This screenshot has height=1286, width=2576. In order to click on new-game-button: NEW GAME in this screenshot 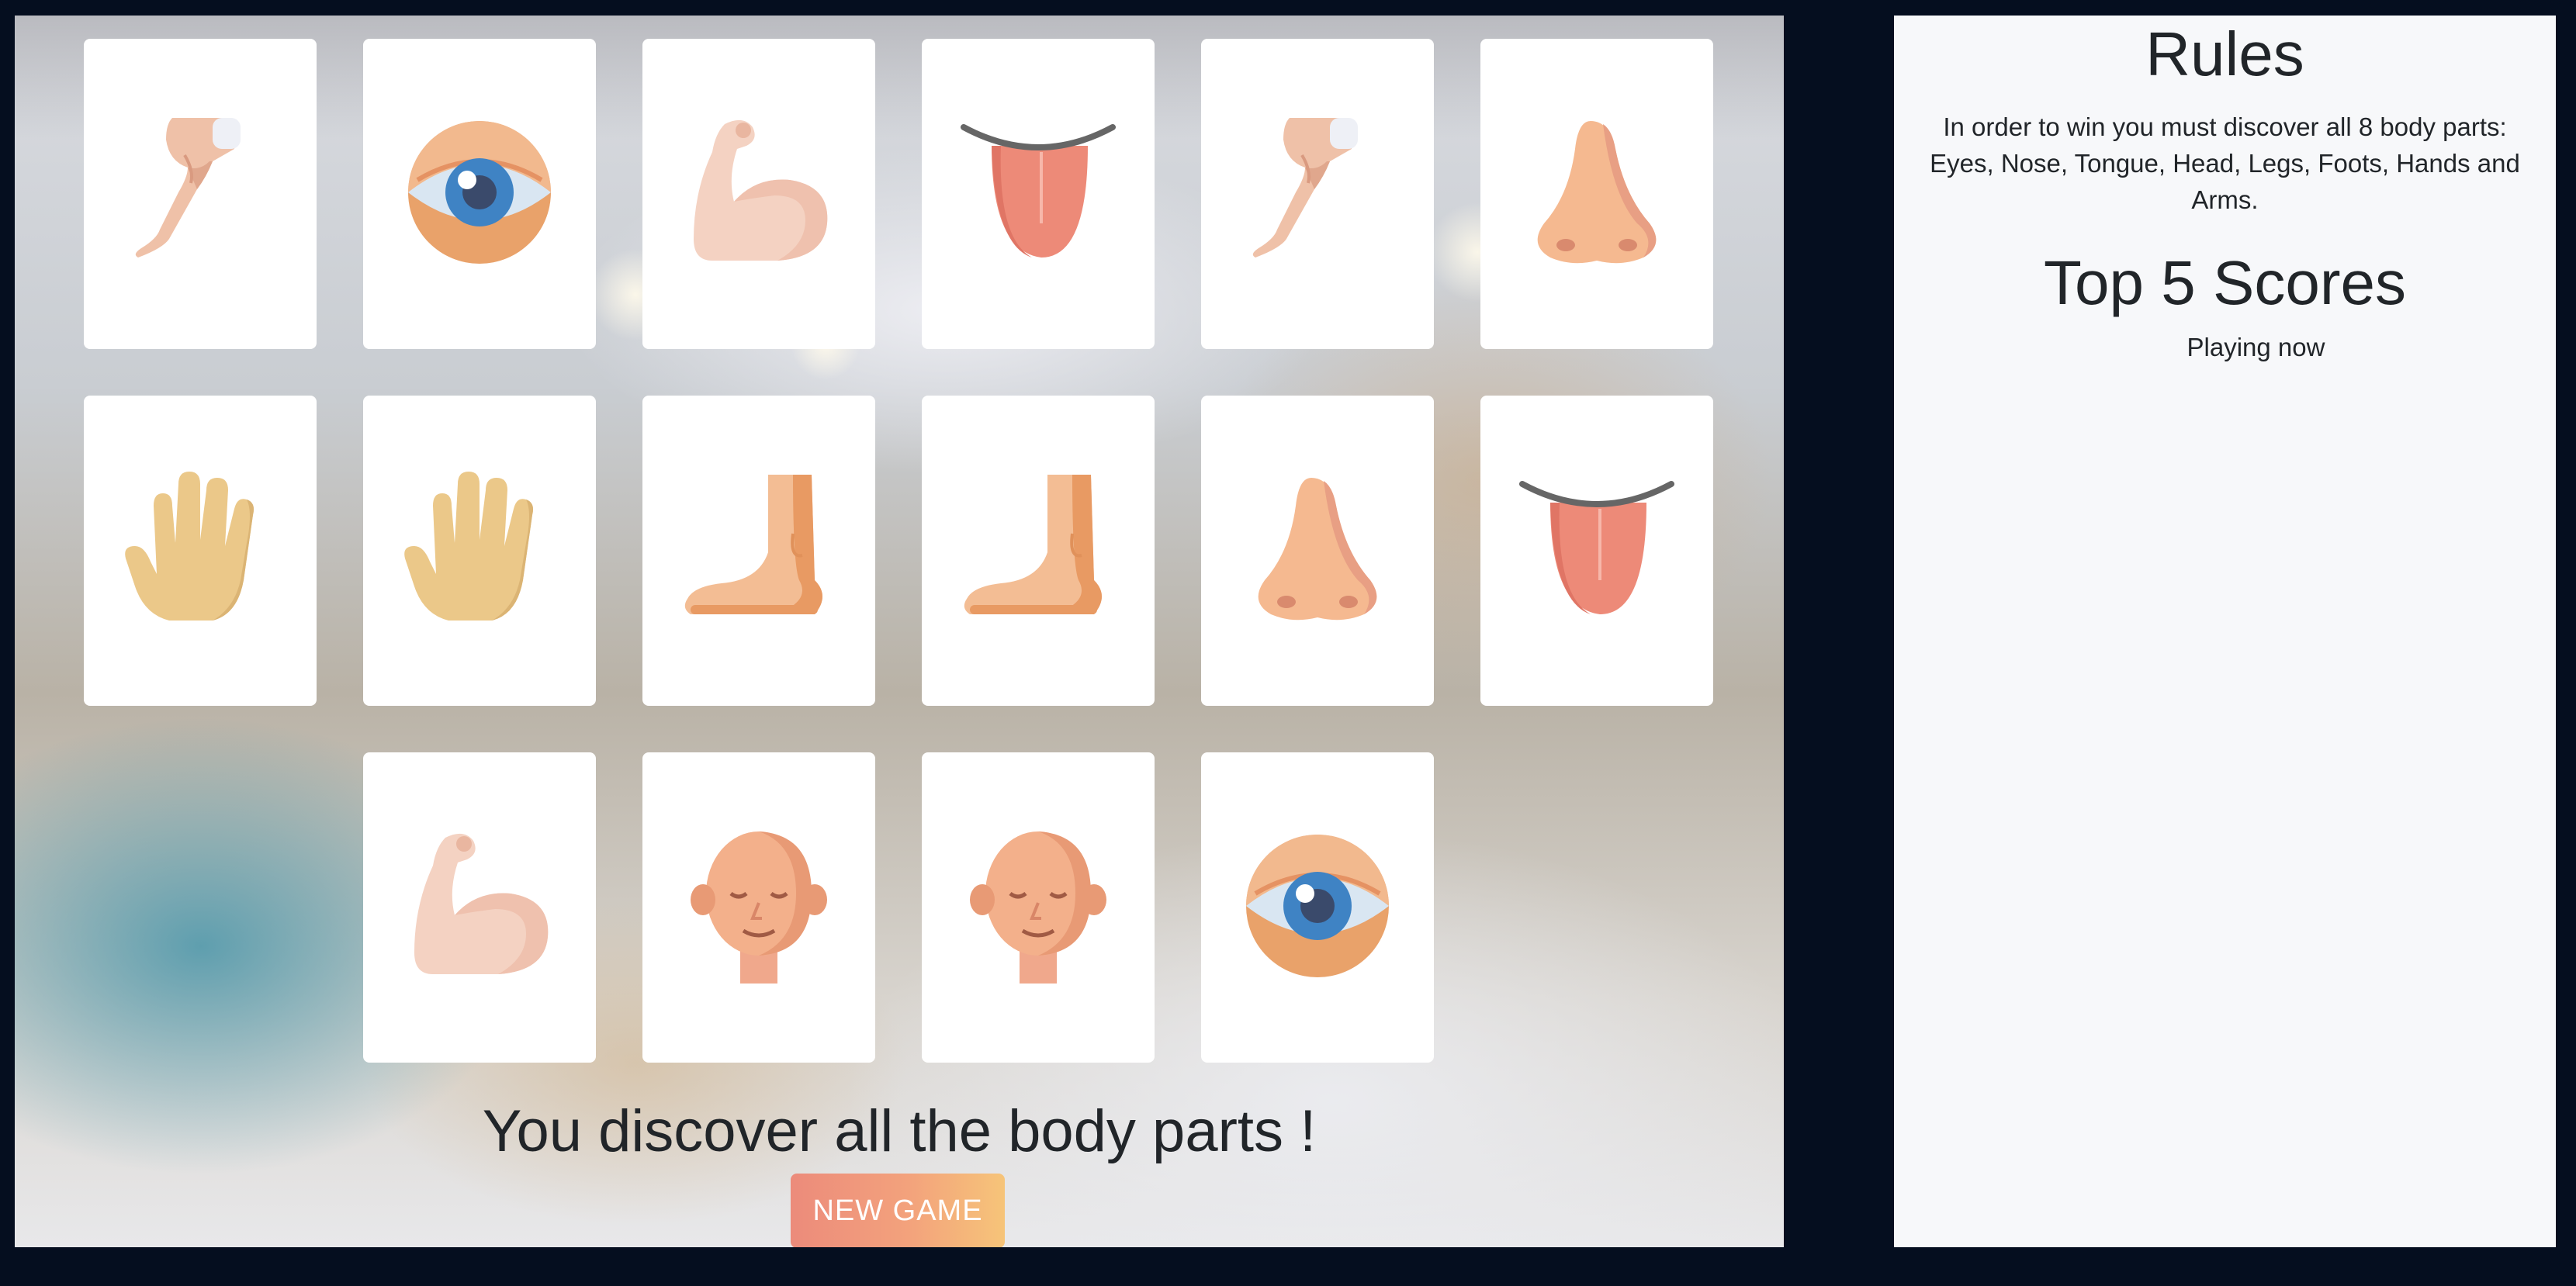, I will do `click(898, 1210)`.